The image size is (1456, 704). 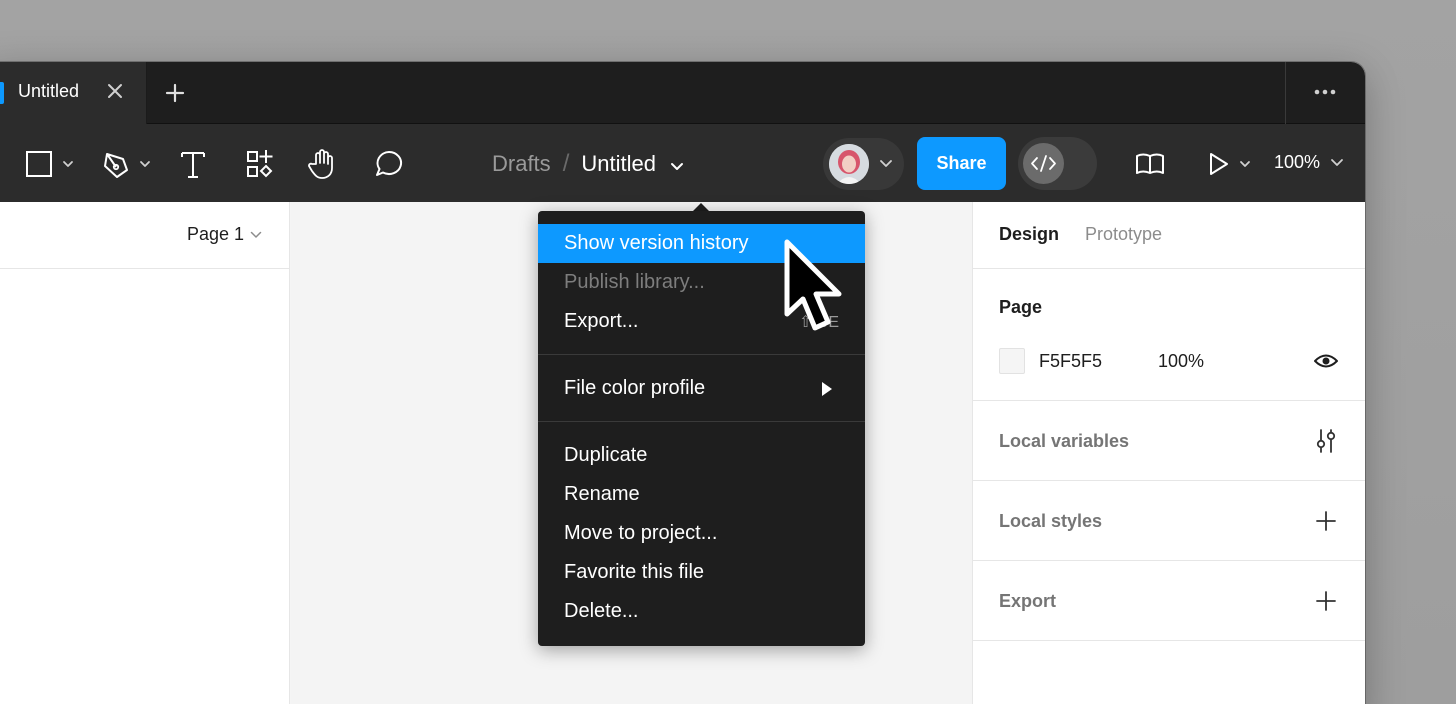 What do you see at coordinates (1285, 93) in the screenshot?
I see `tabbar-divider` at bounding box center [1285, 93].